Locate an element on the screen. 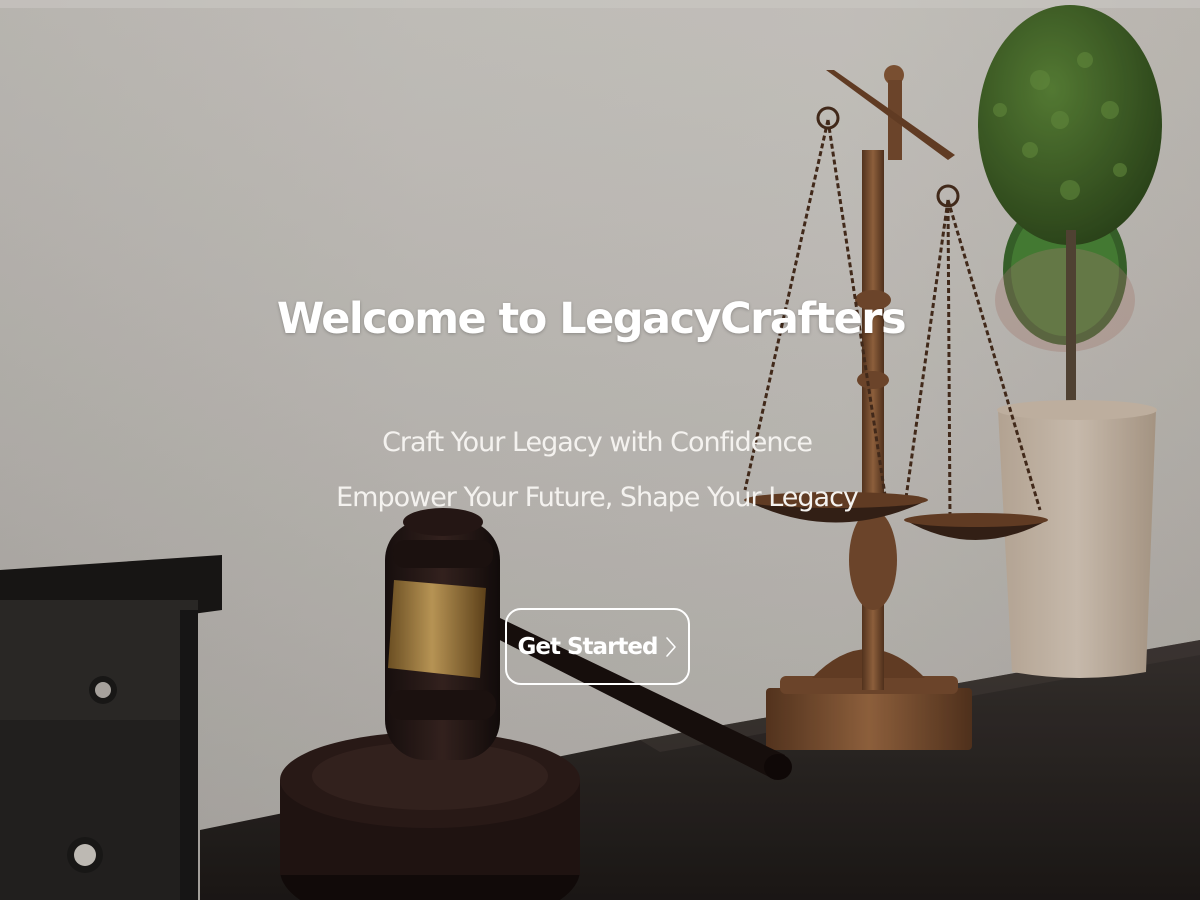 Image resolution: width=1200 pixels, height=900 pixels. hero-tagline-primary: Craft Your Legacy with Confidence is located at coordinates (597, 442).